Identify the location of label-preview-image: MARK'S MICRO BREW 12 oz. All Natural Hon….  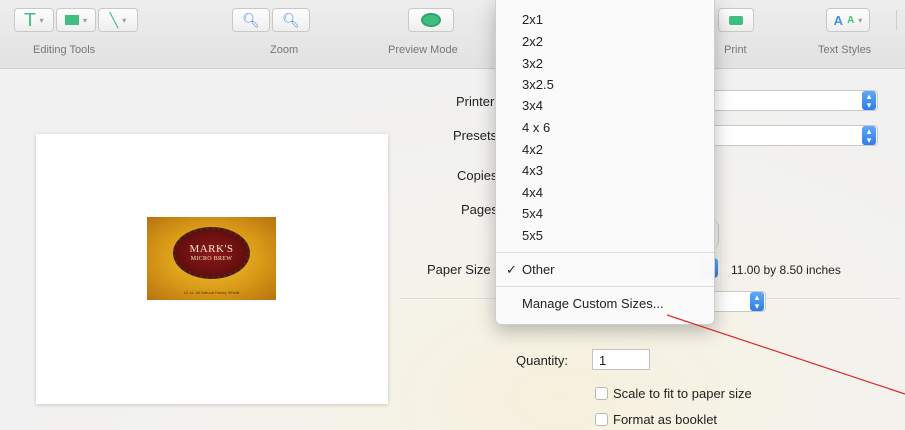
(211, 258).